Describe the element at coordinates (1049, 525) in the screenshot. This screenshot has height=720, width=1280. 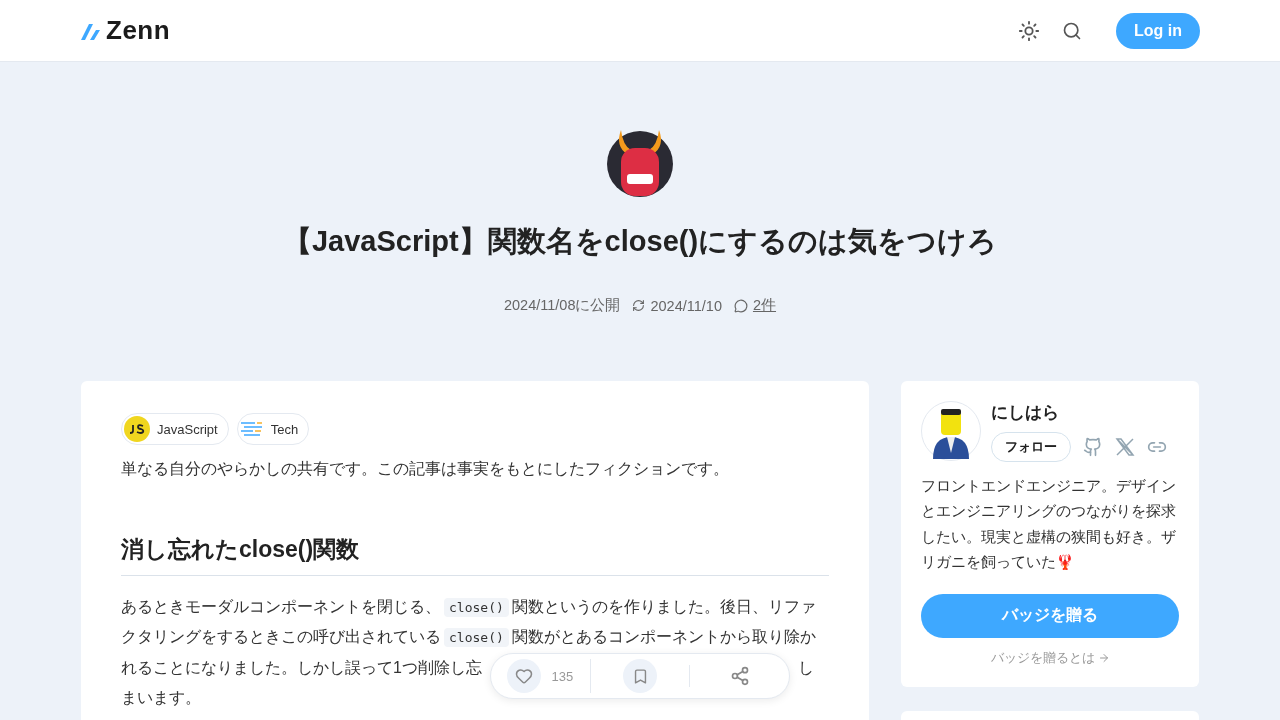
I see `author-bio: フロントエンドエンジニア。デザインとエンジニアリングのつながりを探求したい。現実と虚構の狭間も好き。ザリガニを飼っていた🦞` at that location.